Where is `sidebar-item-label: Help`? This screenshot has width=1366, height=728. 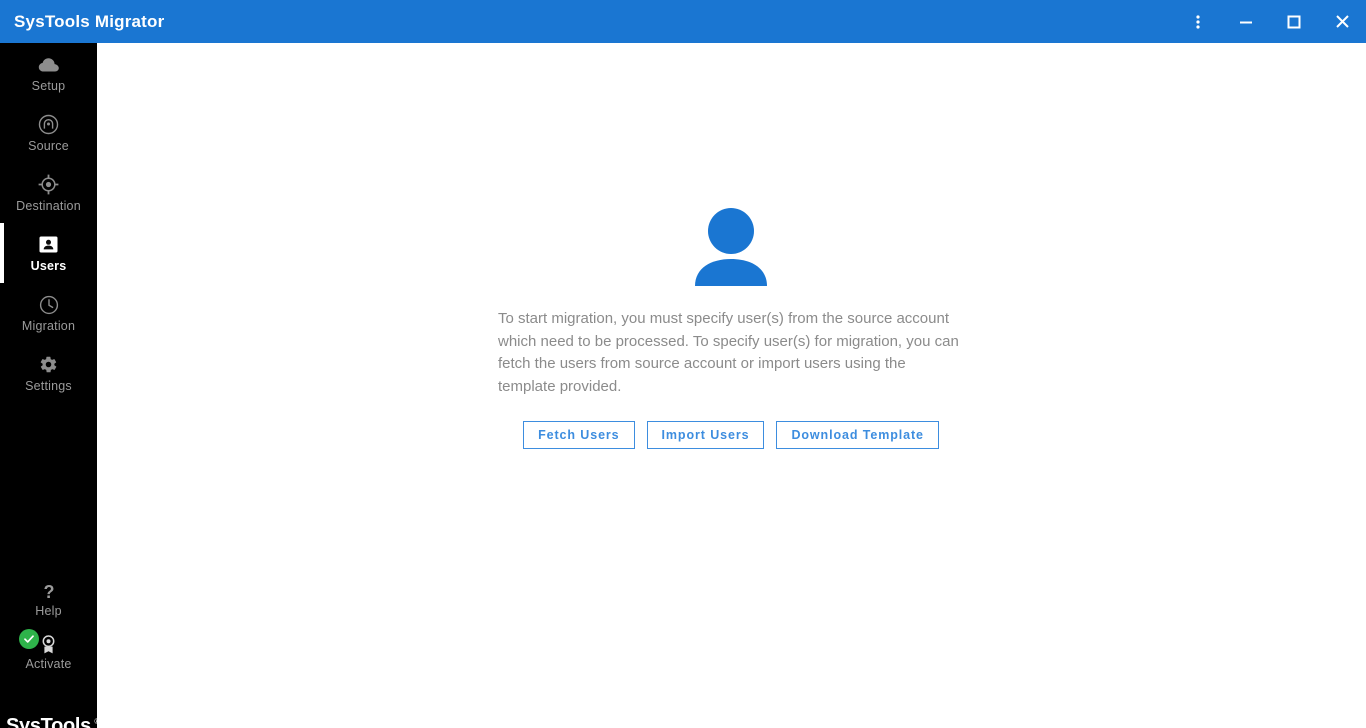
sidebar-item-label: Help is located at coordinates (48, 610).